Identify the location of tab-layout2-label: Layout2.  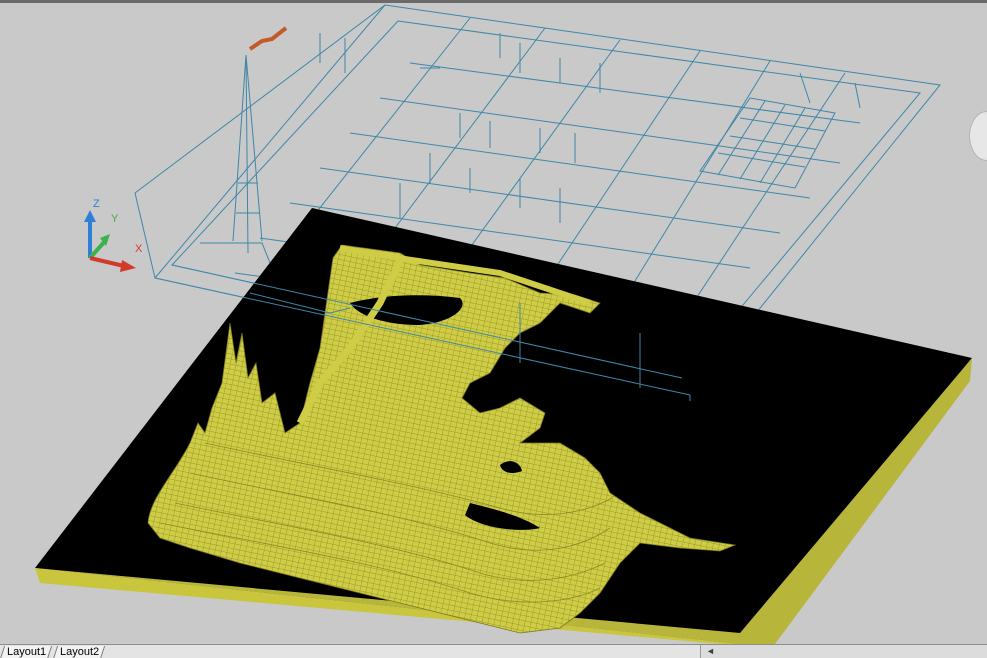
(80, 652).